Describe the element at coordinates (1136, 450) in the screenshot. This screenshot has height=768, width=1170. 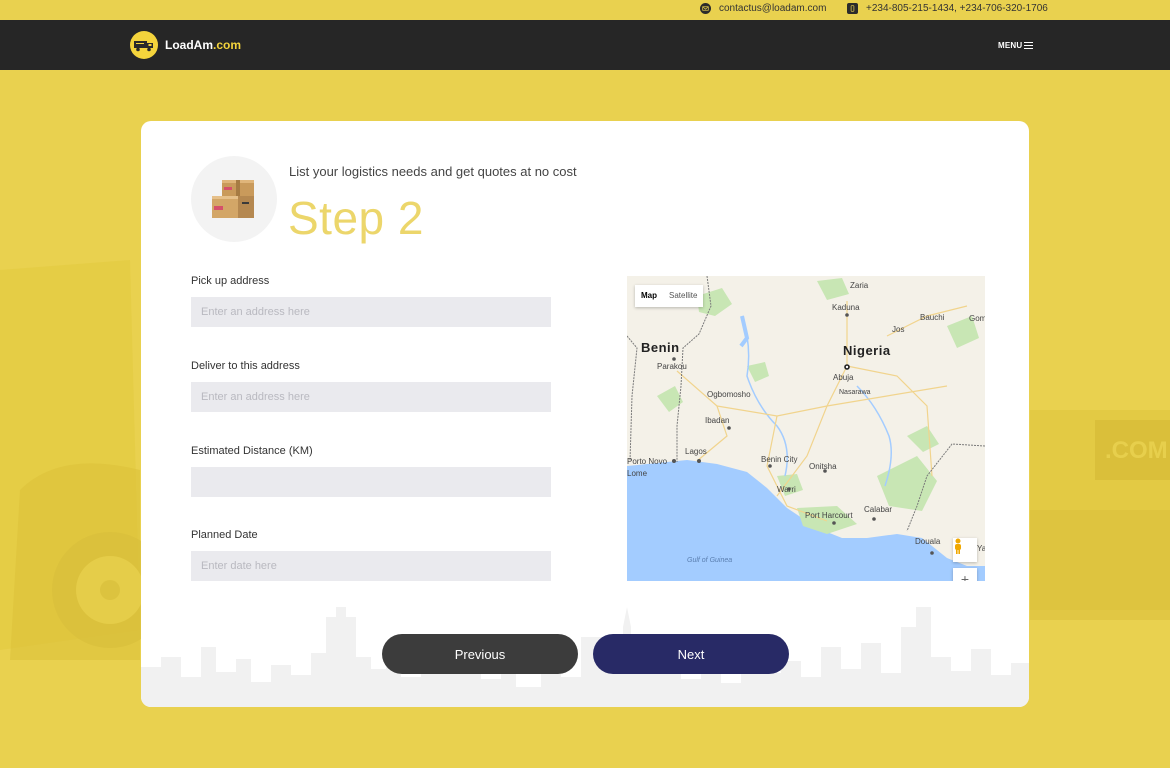
I see `svg-text: .COM` at that location.